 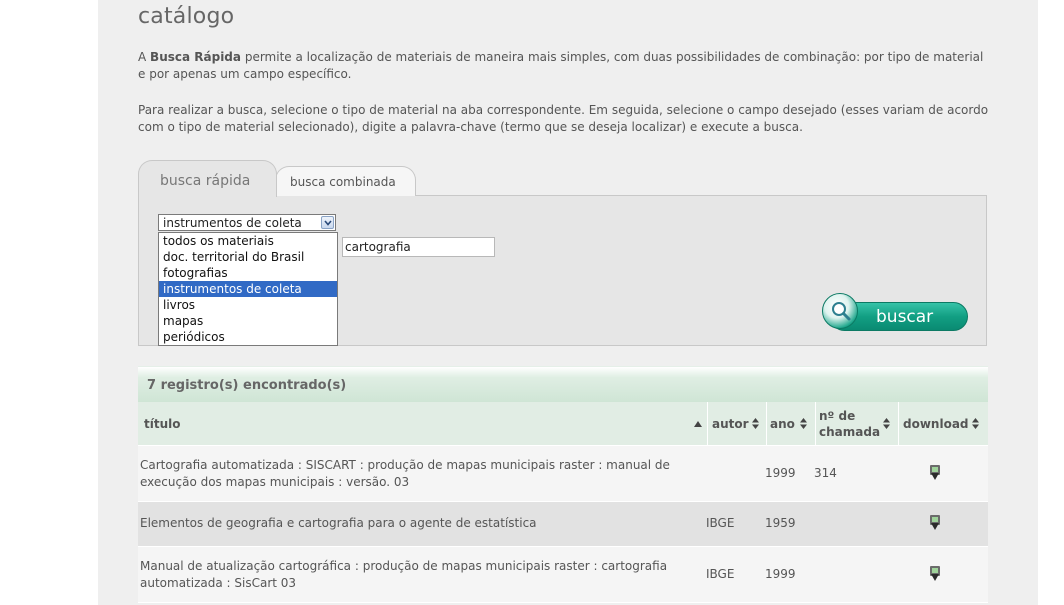 I want to click on column-ano: ano, so click(x=790, y=423).